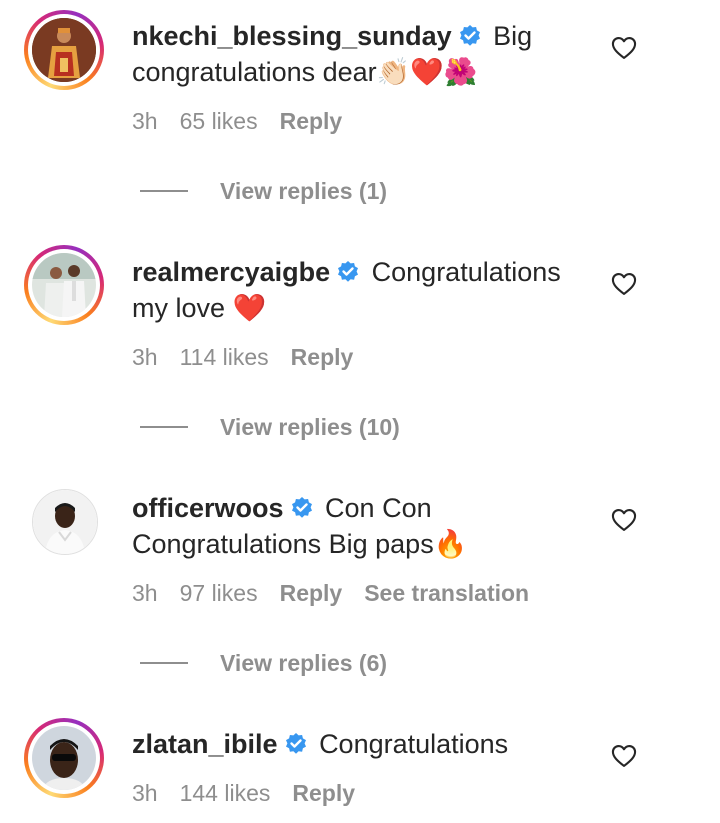  Describe the element at coordinates (292, 36) in the screenshot. I see `comment-username: nkechi_blessing_sunday` at that location.